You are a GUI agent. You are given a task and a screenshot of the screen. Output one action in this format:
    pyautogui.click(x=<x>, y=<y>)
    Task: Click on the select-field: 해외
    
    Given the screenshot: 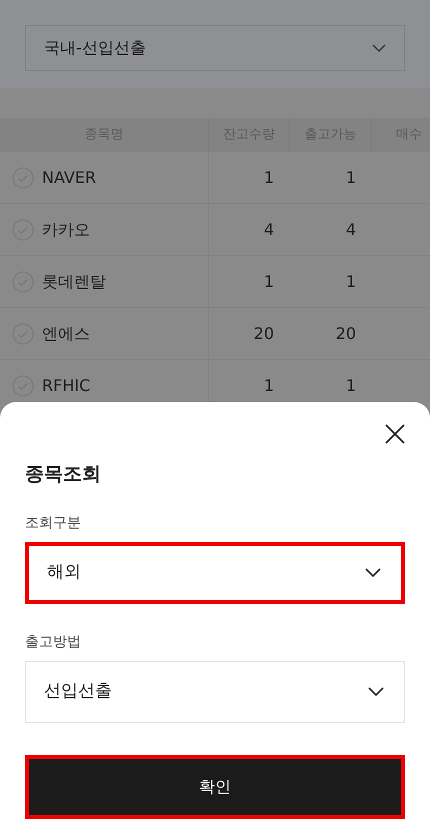 What is the action you would take?
    pyautogui.click(x=215, y=573)
    